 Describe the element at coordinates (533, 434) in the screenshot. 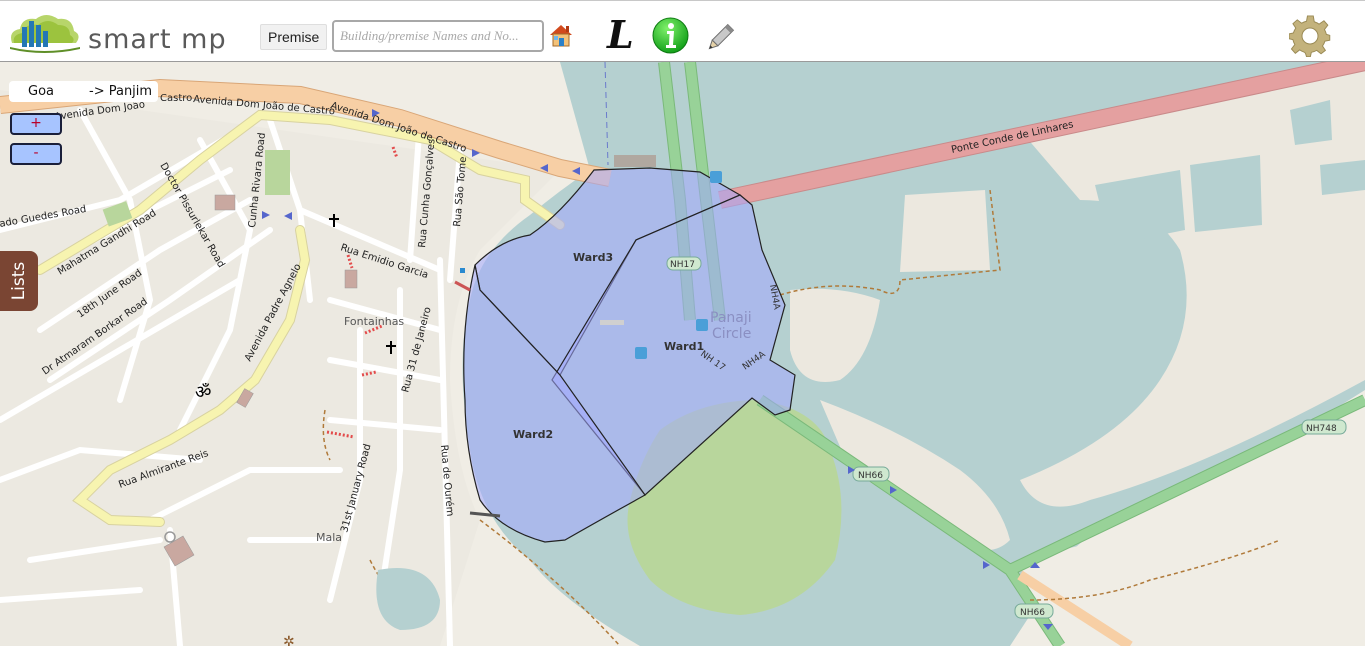

I see `svg-text: Ward2` at that location.